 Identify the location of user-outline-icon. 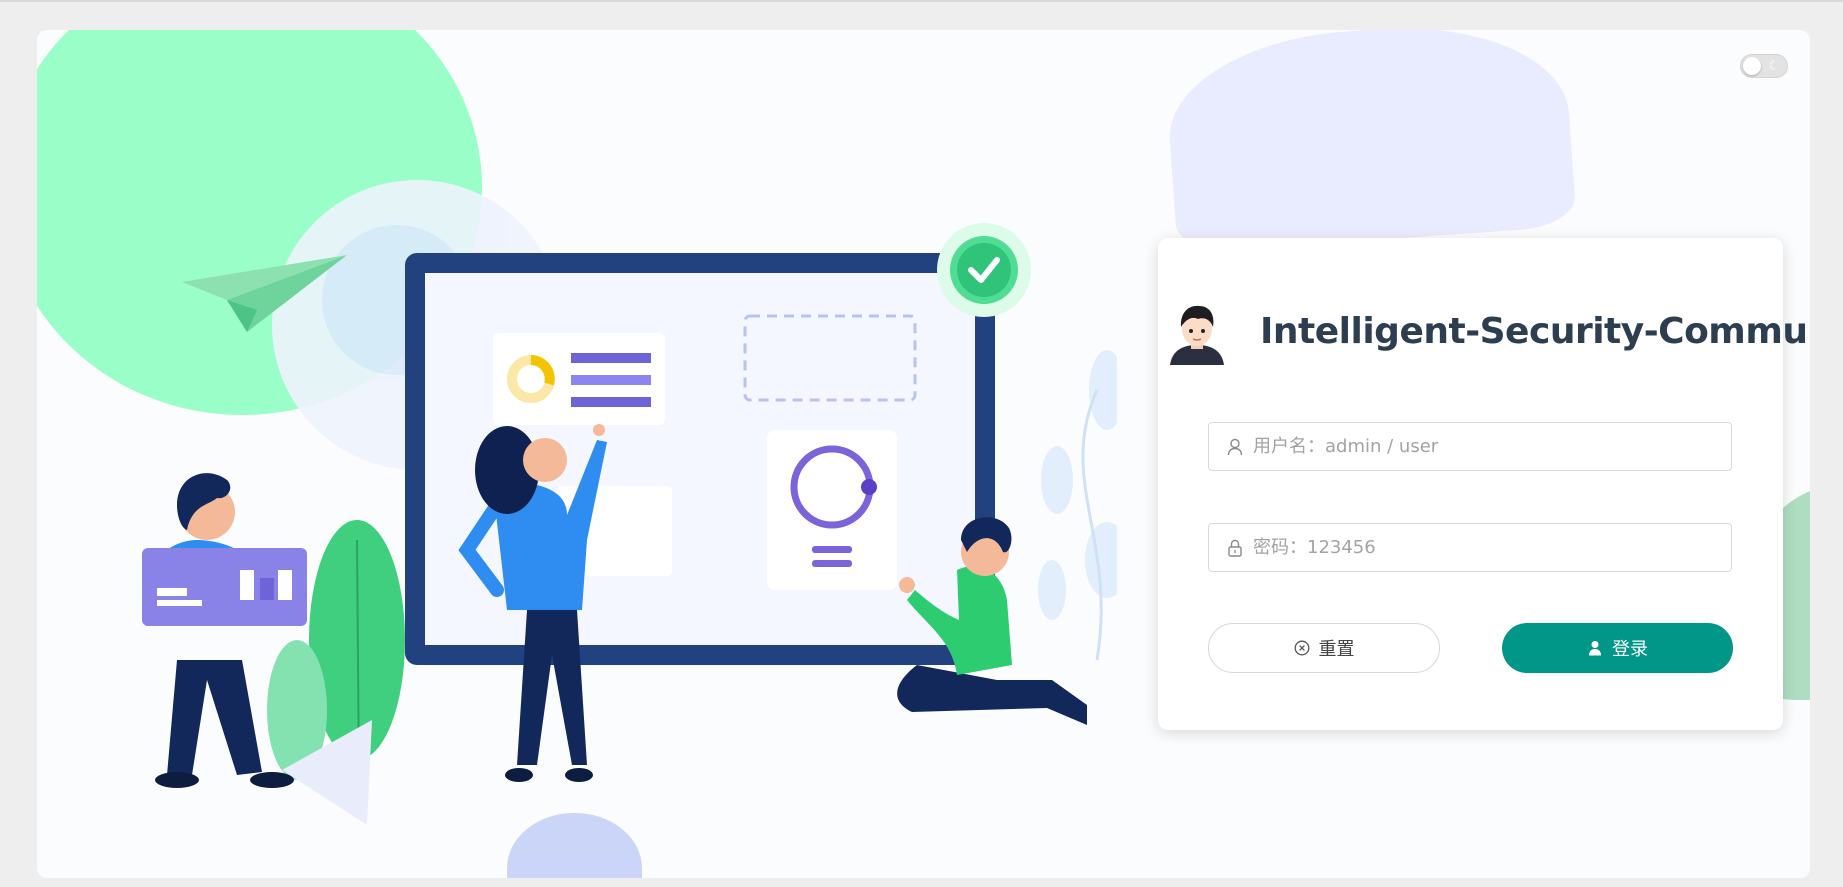
(1235, 447).